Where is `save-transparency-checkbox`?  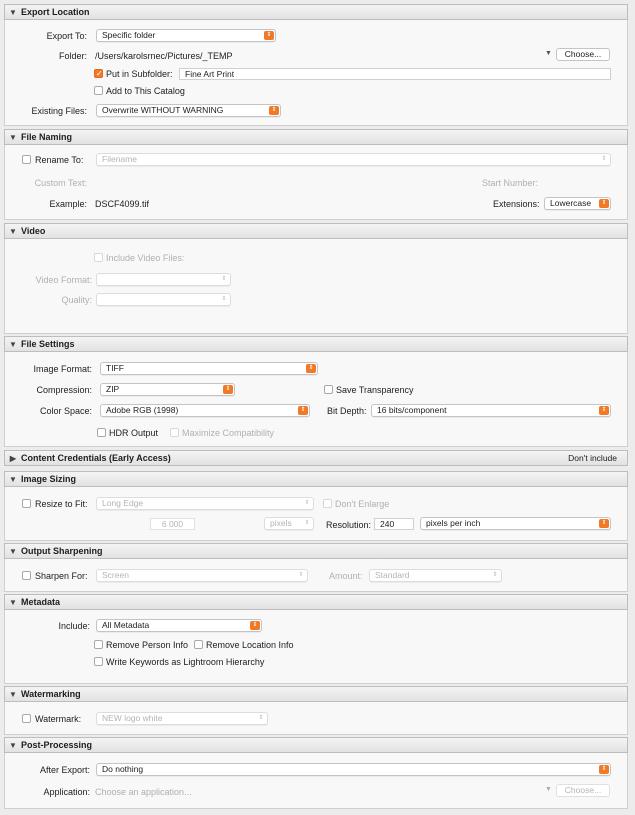 save-transparency-checkbox is located at coordinates (328, 389).